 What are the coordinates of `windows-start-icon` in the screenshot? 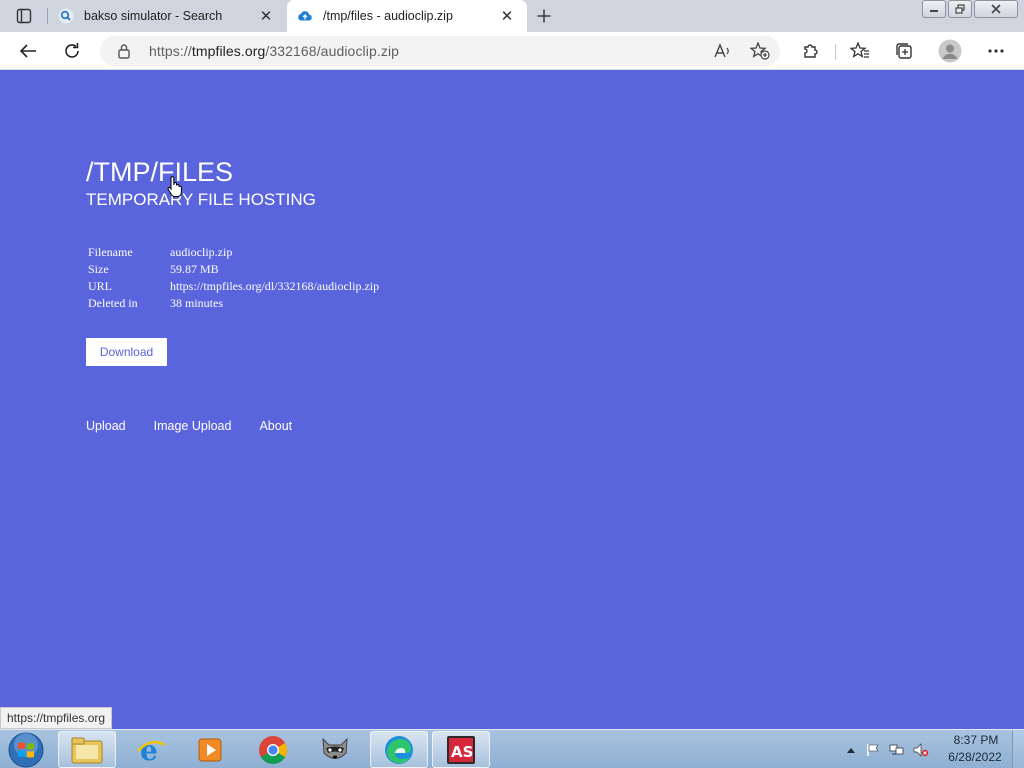 It's located at (26, 749).